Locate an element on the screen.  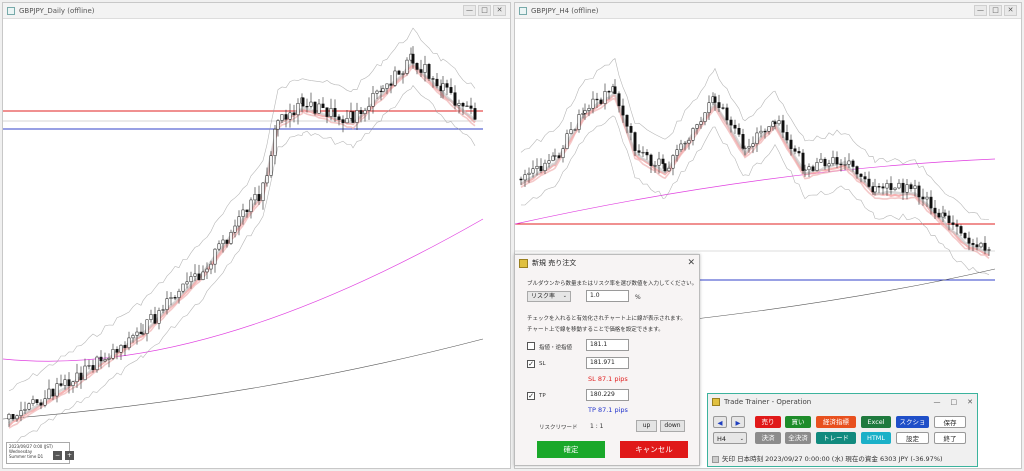
limit-price-input: 181.1 is located at coordinates (607, 345).